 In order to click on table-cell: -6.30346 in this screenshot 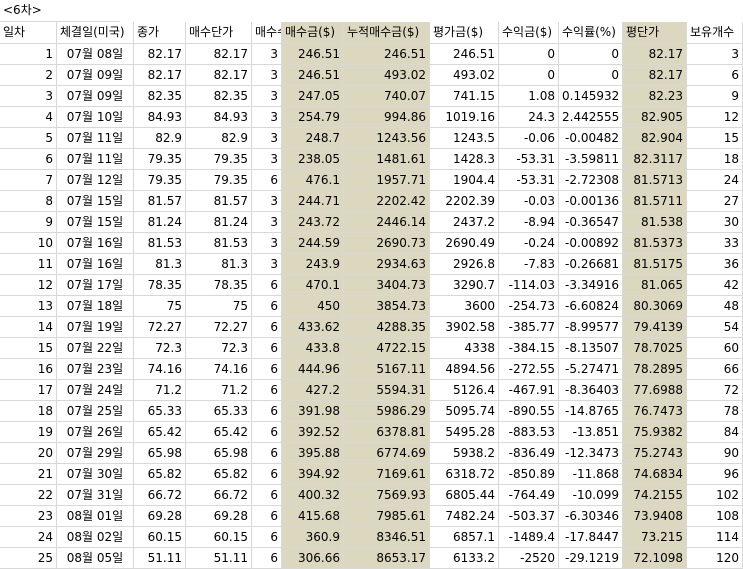, I will do `click(591, 516)`.